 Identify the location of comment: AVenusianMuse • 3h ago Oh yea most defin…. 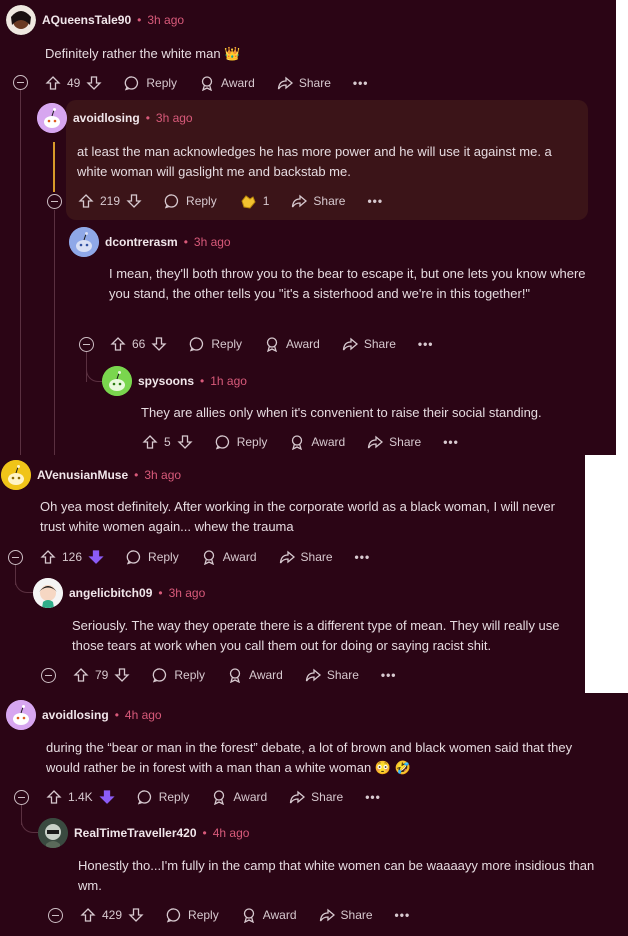
(291, 498).